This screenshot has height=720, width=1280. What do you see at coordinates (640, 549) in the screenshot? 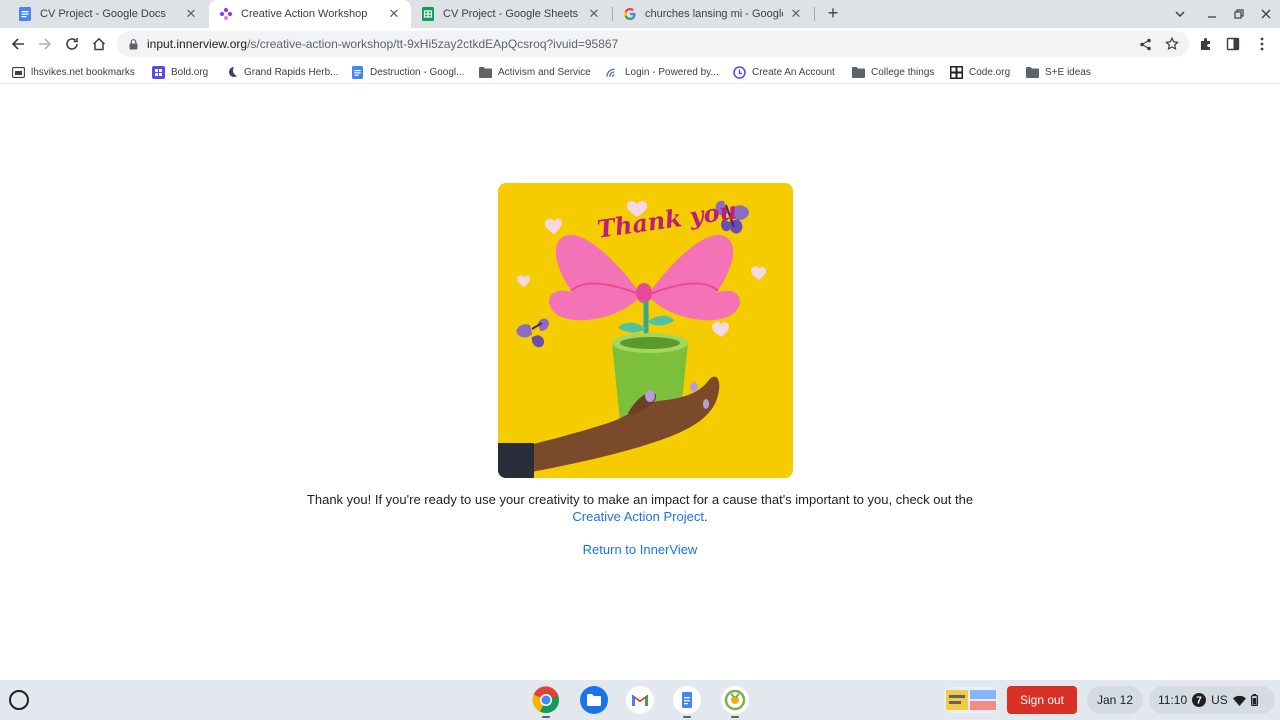
I see `return-to-innerview-link: Return to InnerView` at bounding box center [640, 549].